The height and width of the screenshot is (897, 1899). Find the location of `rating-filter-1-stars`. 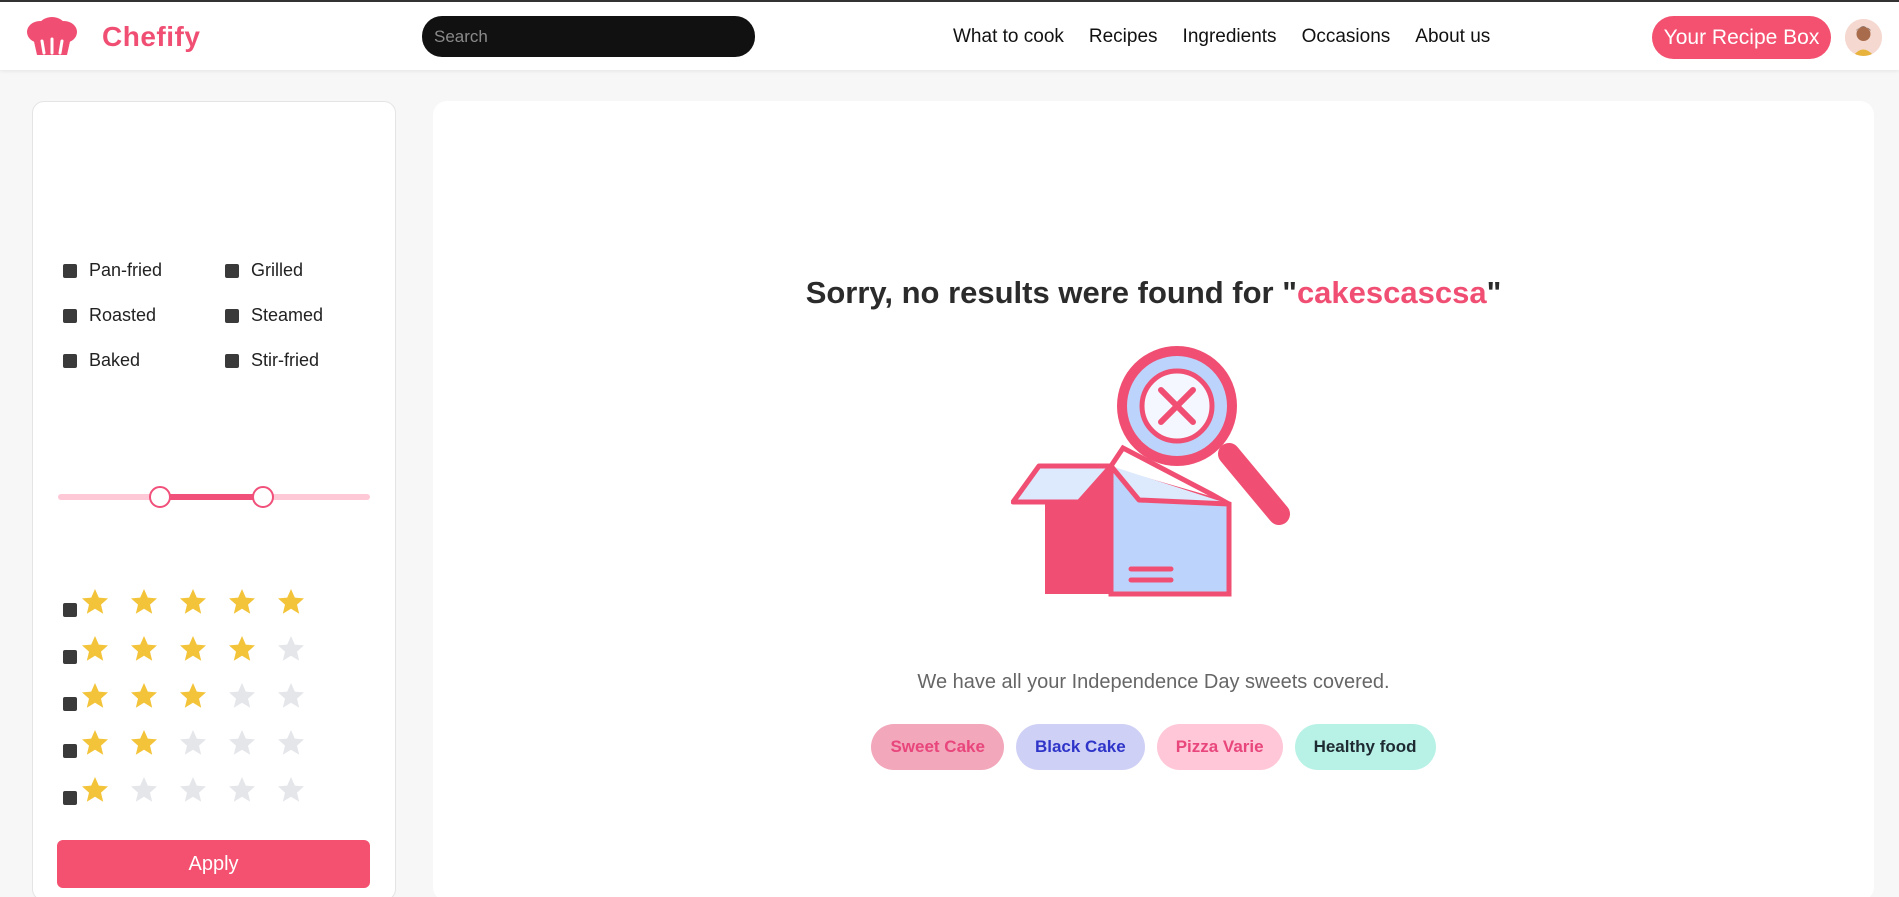

rating-filter-1-stars is located at coordinates (194, 798).